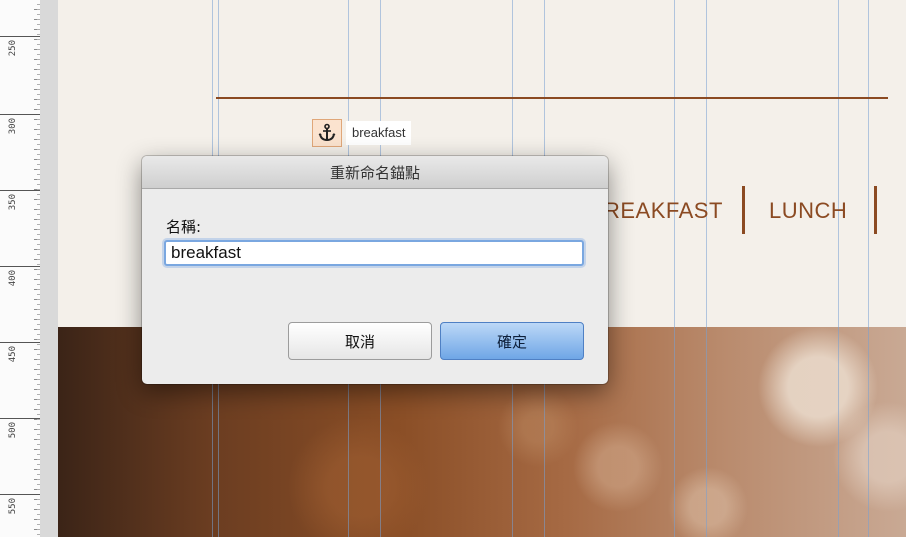 Image resolution: width=906 pixels, height=537 pixels. What do you see at coordinates (13, 126) in the screenshot?
I see `ruler-label: 300` at bounding box center [13, 126].